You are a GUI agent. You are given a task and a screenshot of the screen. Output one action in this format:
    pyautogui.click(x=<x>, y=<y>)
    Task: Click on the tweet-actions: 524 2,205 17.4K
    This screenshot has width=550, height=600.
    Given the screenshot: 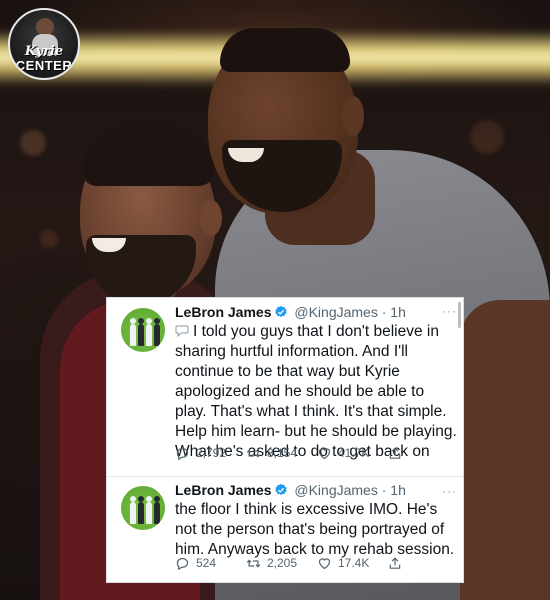 What is the action you would take?
    pyautogui.click(x=291, y=563)
    